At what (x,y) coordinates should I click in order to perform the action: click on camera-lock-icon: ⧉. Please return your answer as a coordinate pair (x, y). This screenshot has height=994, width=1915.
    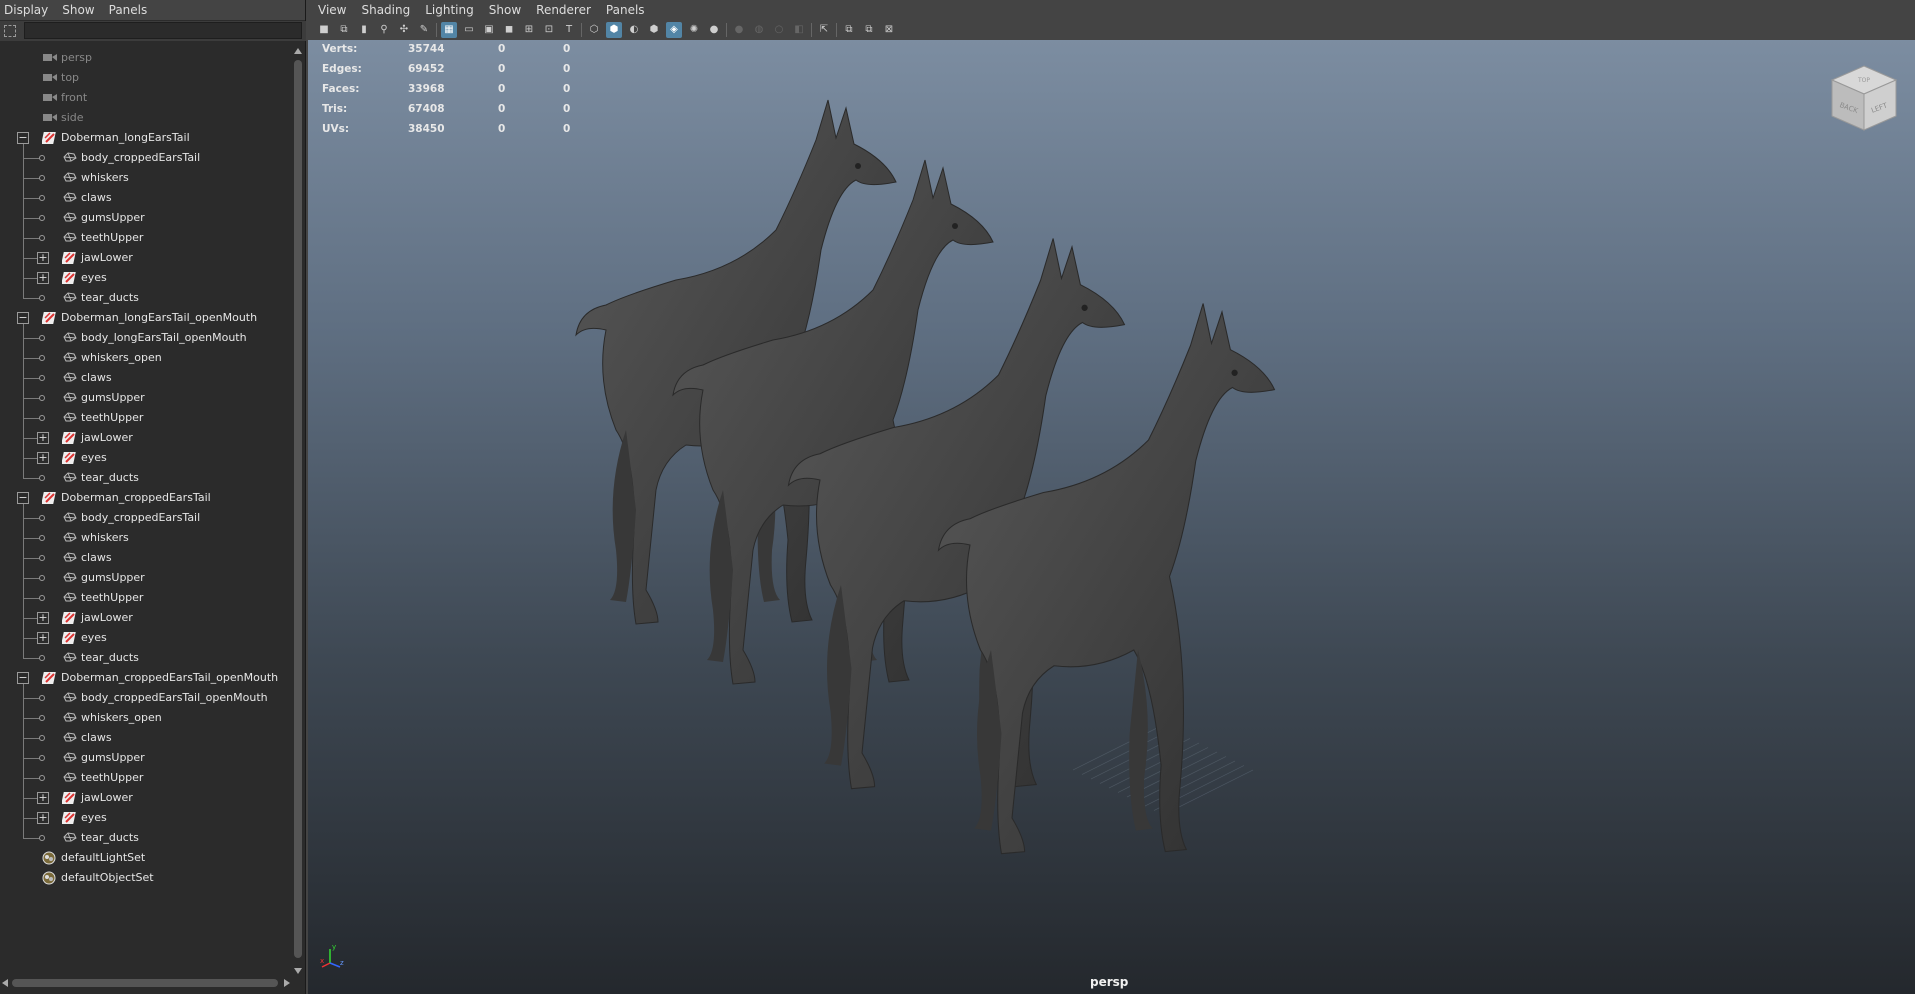
    Looking at the image, I should click on (344, 30).